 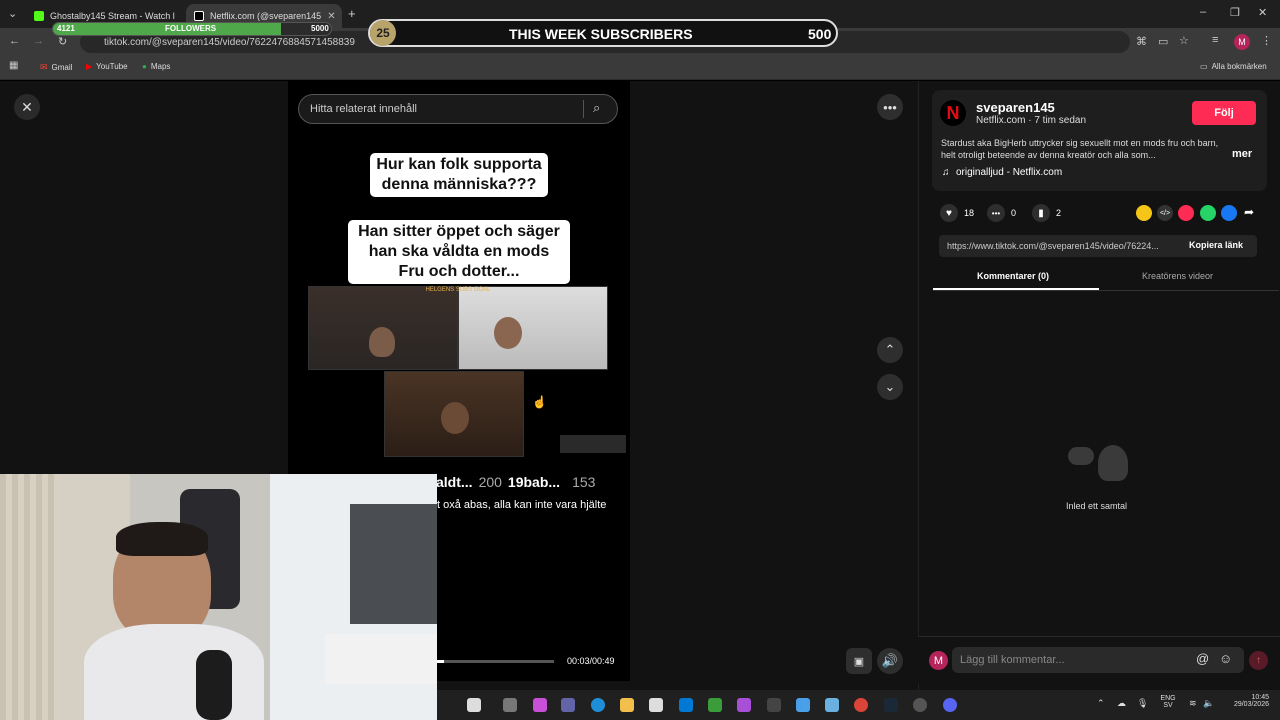 I want to click on whatsapp-icon, so click(x=1208, y=213).